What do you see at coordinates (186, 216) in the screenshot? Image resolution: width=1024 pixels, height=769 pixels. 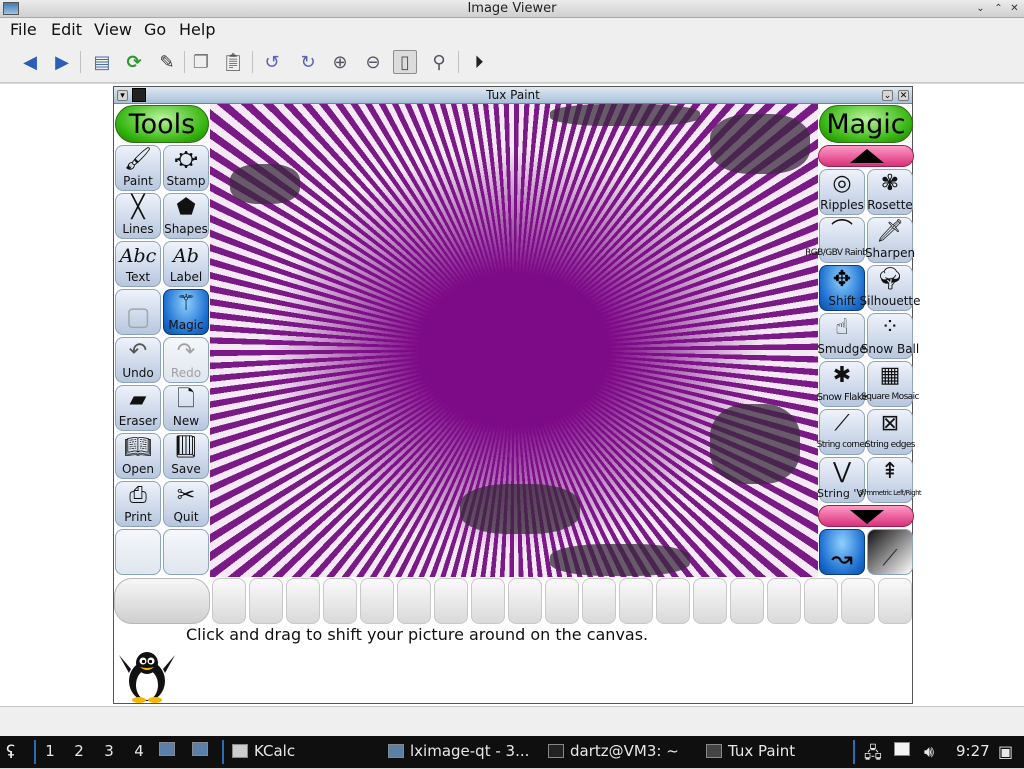 I see `tool-shapes: ⬟ Shapes` at bounding box center [186, 216].